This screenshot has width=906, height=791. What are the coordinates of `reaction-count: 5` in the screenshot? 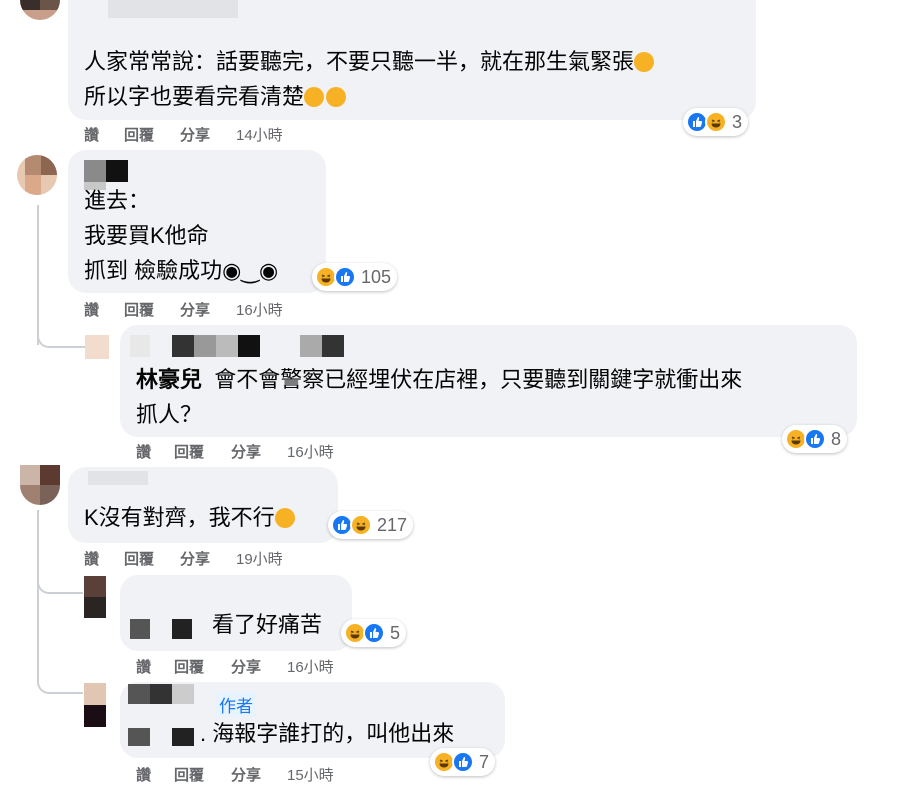 It's located at (395, 632).